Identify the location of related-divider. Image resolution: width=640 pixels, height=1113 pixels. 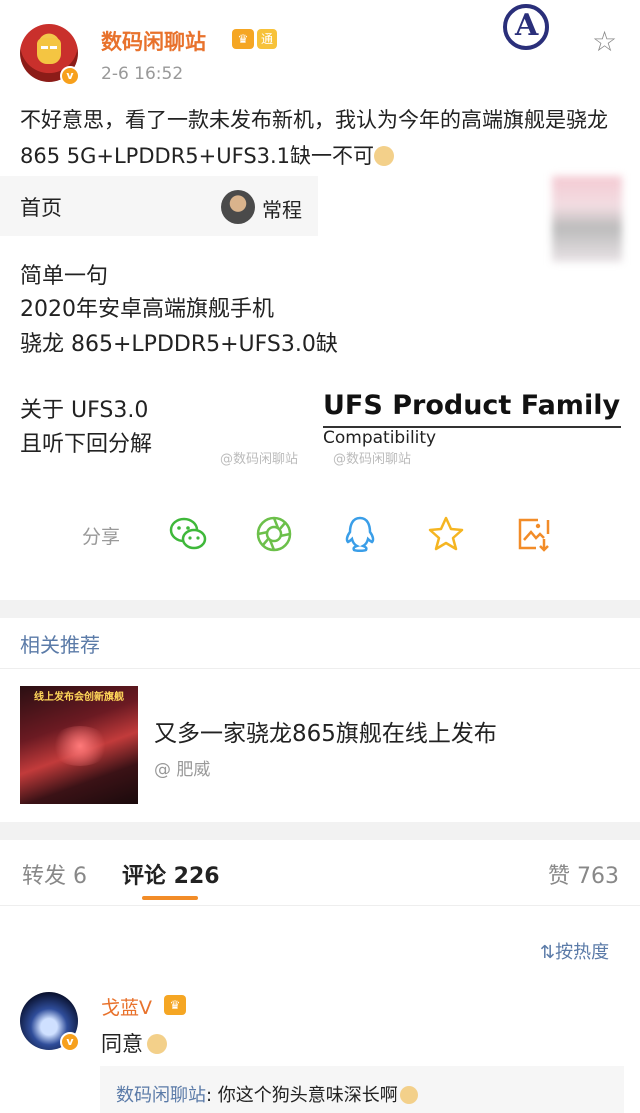
(320, 668).